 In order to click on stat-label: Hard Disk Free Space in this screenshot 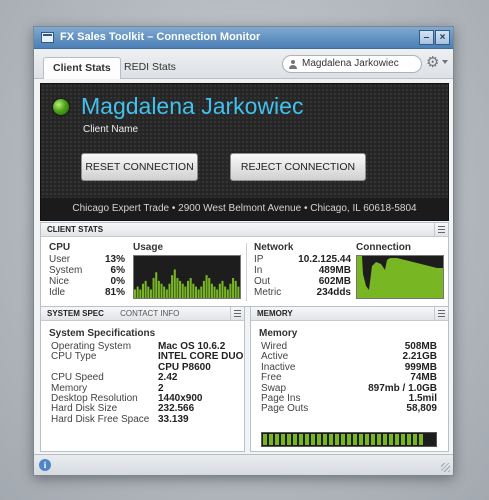, I will do `click(100, 419)`.